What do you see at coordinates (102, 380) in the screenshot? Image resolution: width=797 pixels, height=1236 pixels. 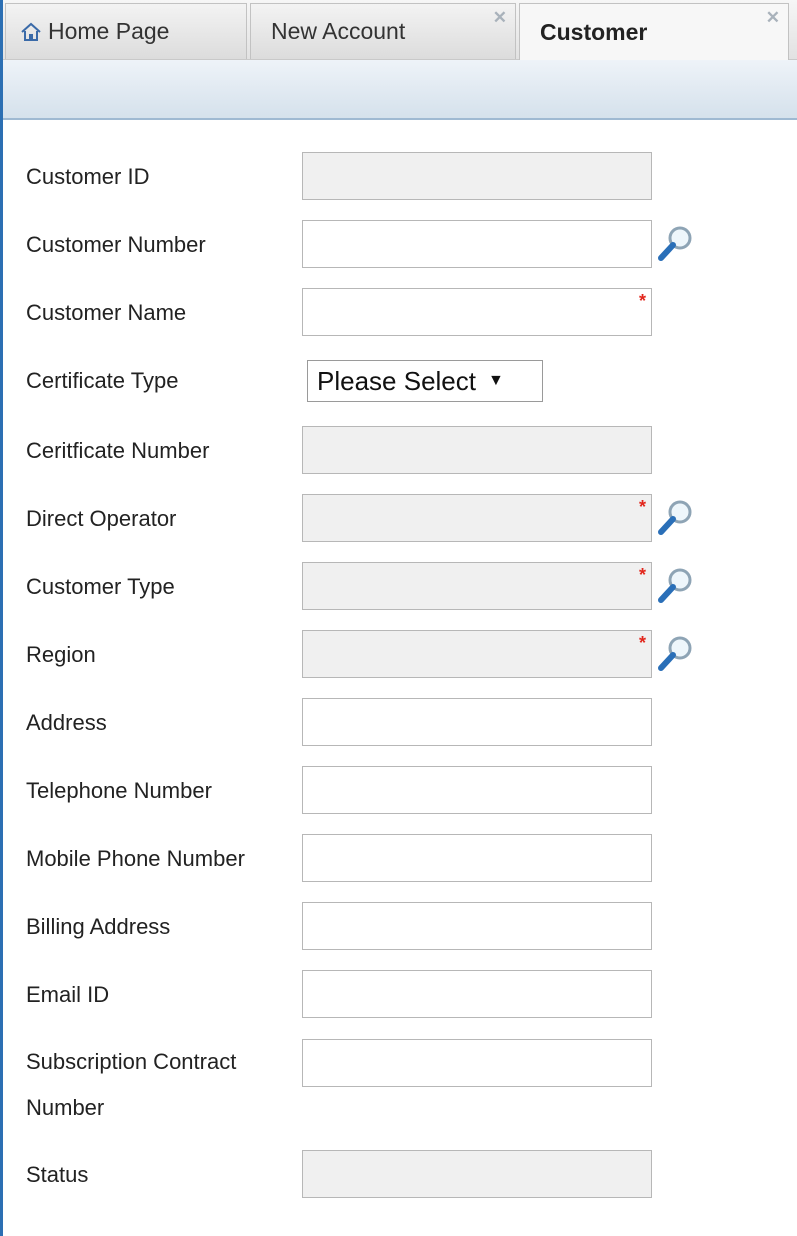 I see `certificate-type-label: Certificate Type` at bounding box center [102, 380].